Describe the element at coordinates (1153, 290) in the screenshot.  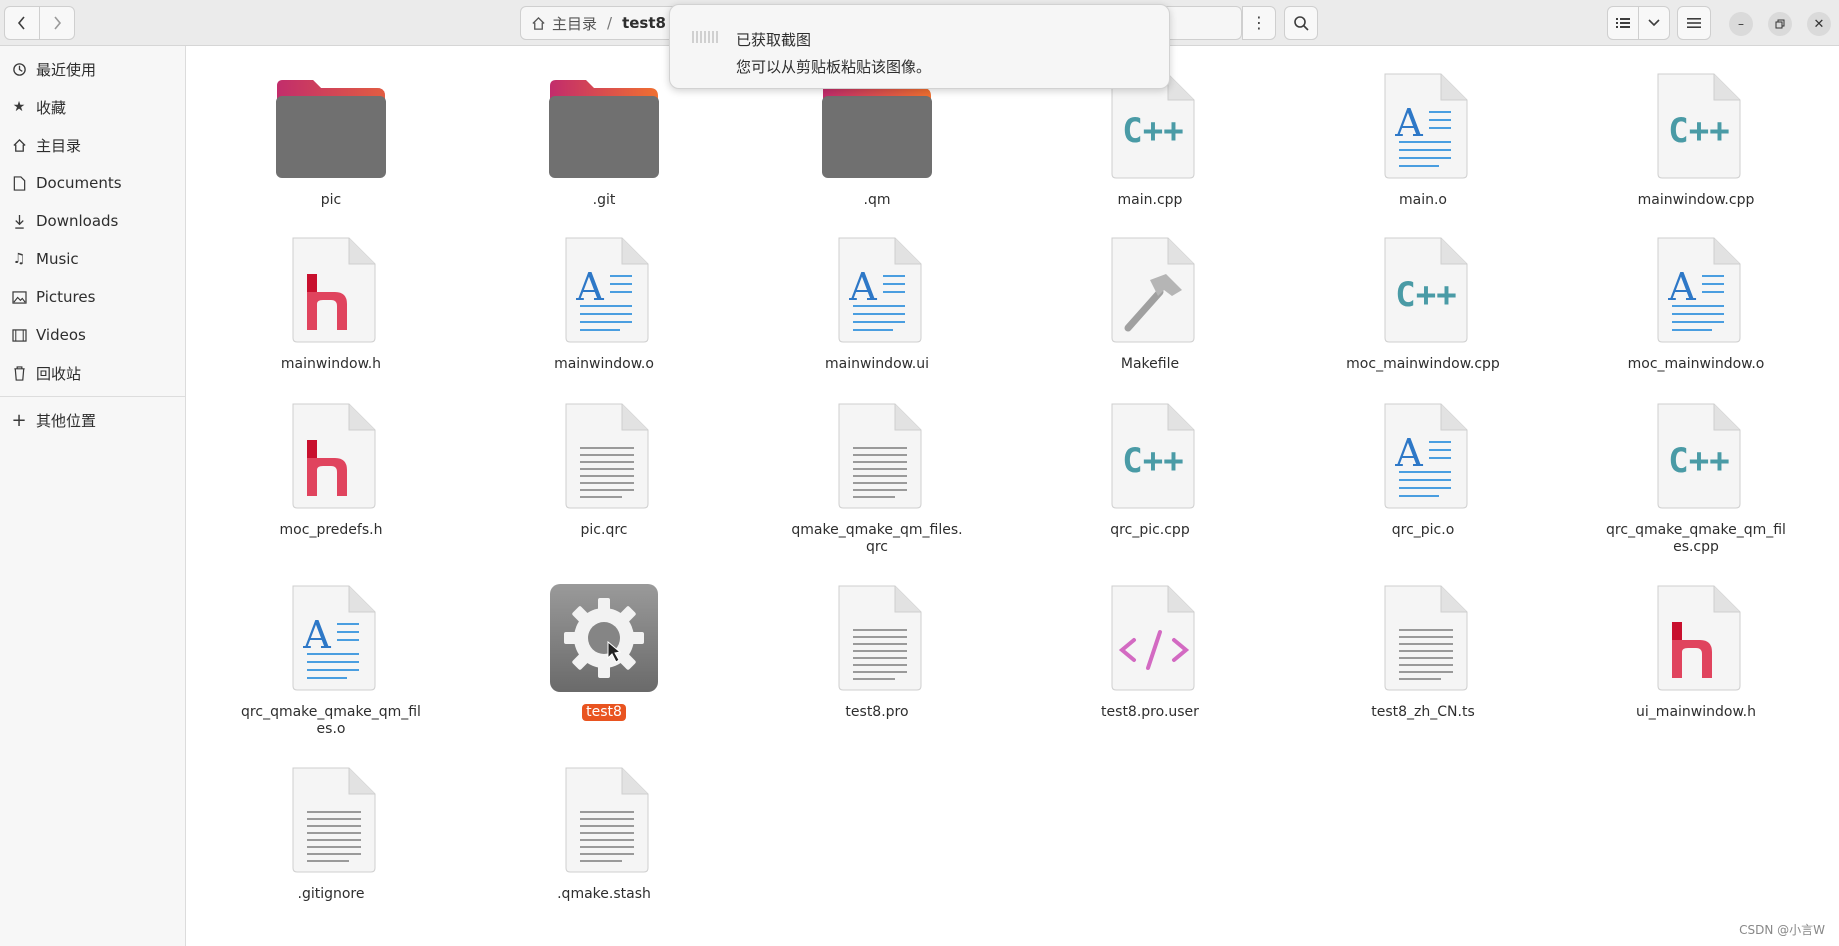
I see `hammer-icon` at that location.